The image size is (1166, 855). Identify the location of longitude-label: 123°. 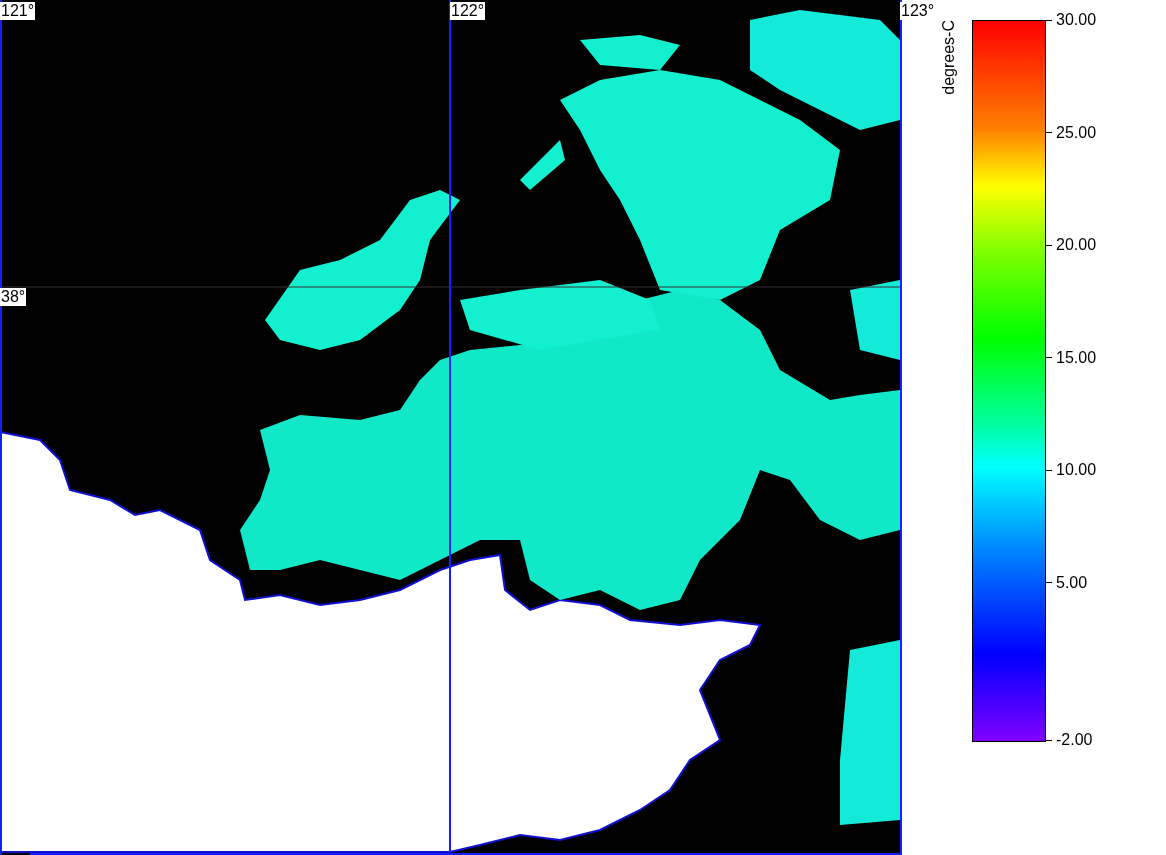
(918, 11).